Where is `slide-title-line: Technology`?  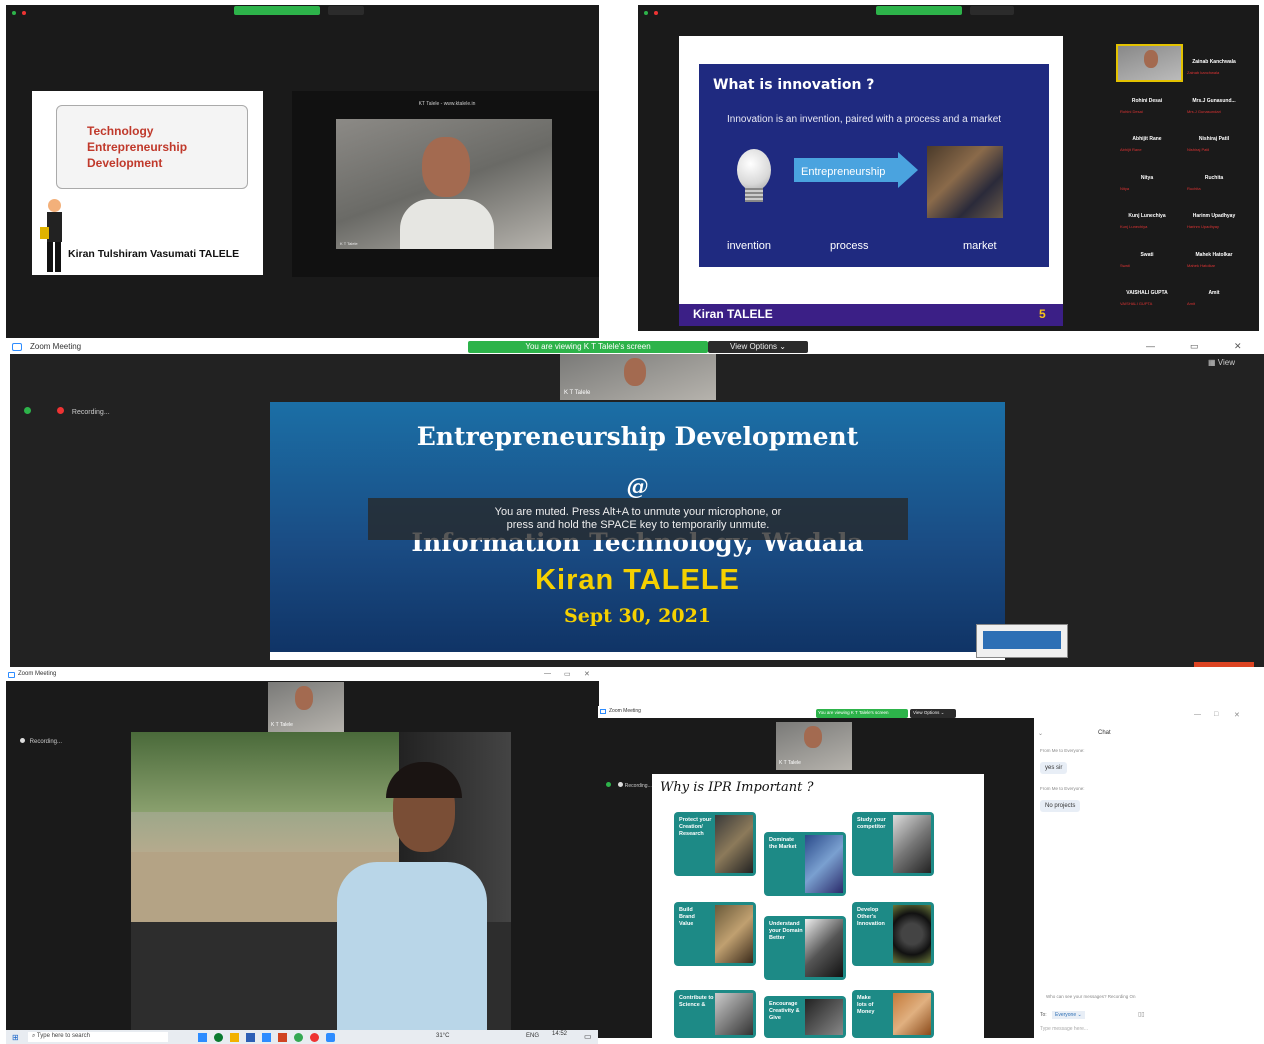 slide-title-line: Technology is located at coordinates (120, 131).